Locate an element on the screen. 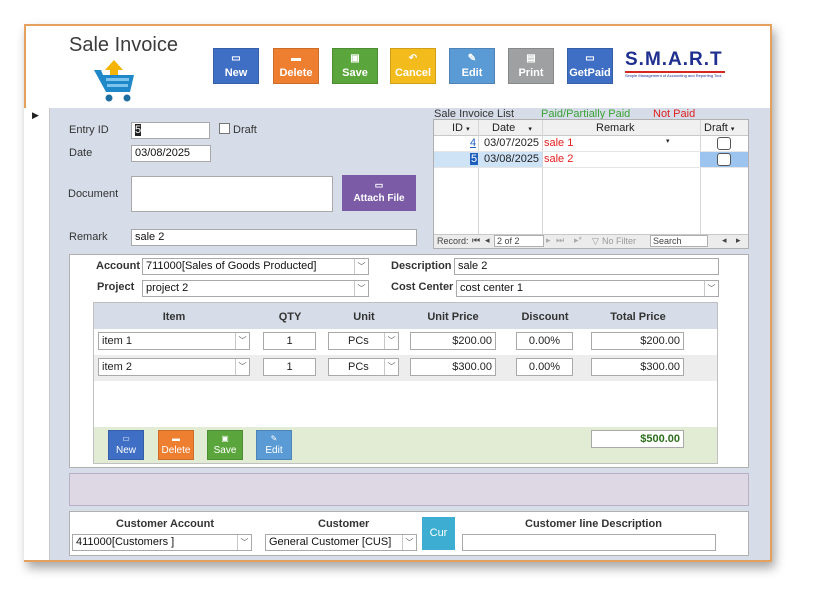 This screenshot has height=615, width=823. next-record-icon: ▸ is located at coordinates (548, 240).